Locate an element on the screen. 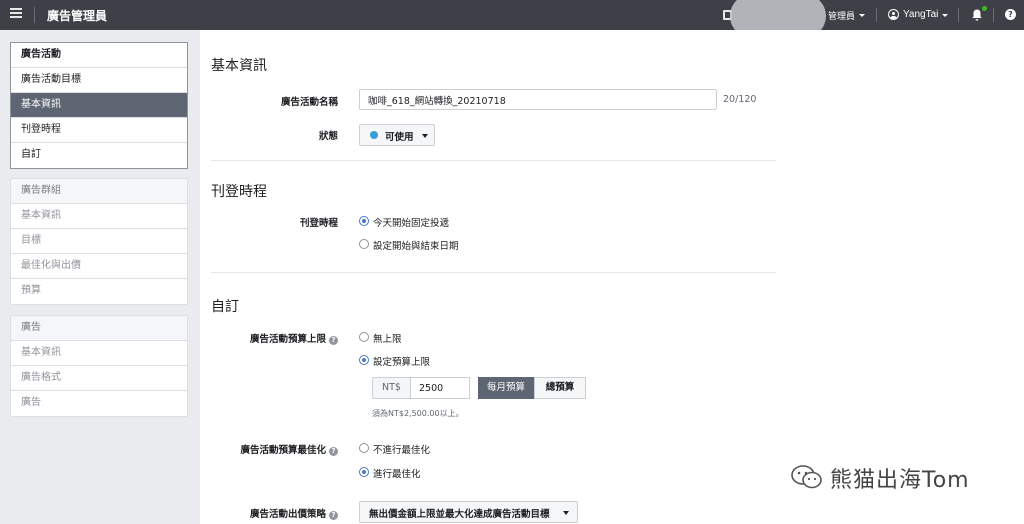 The height and width of the screenshot is (524, 1024). total-budget-button: 總預算 is located at coordinates (560, 388).